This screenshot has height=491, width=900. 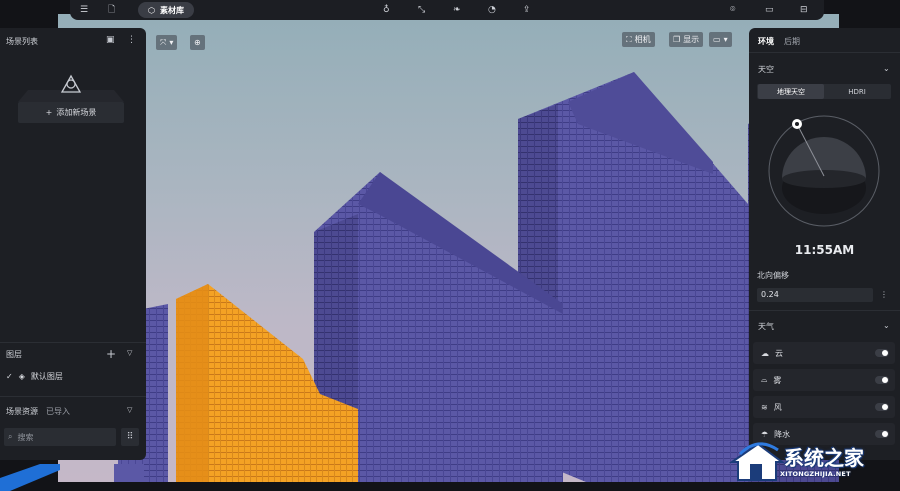 What do you see at coordinates (110, 40) in the screenshot?
I see `scene-import-icon: ▣` at bounding box center [110, 40].